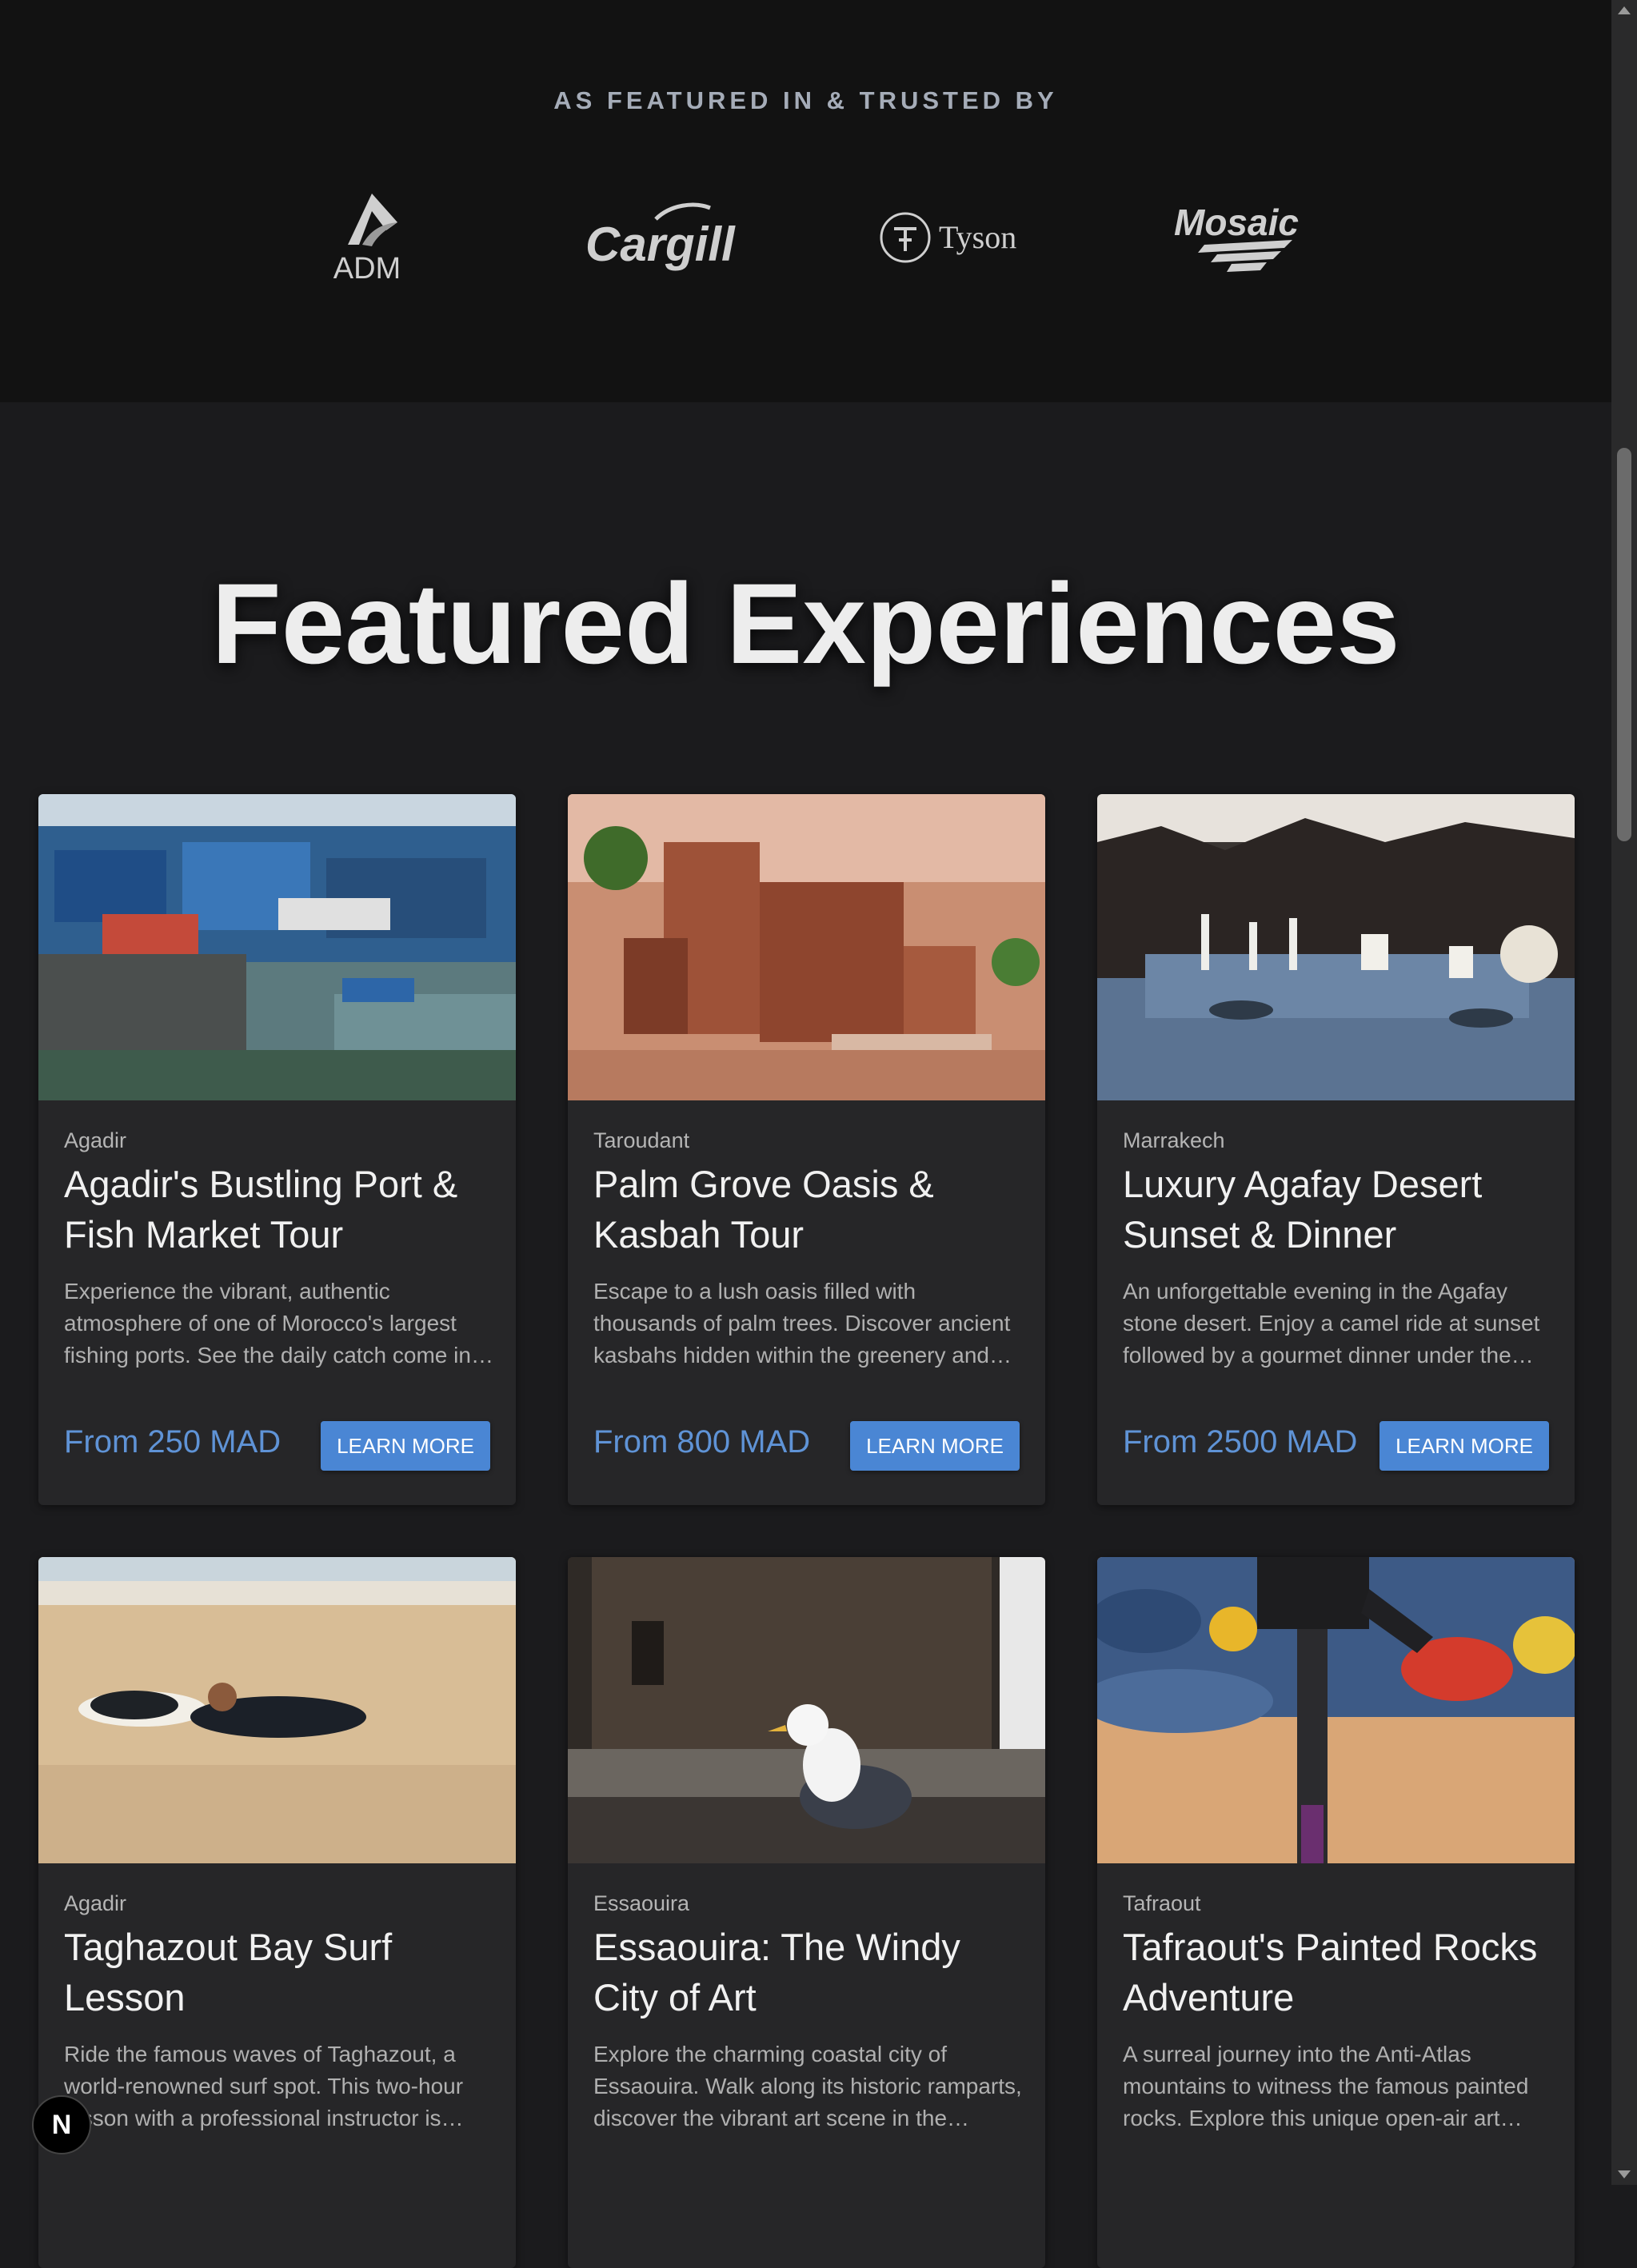  I want to click on scroll-up-arrow-icon, so click(1624, 10).